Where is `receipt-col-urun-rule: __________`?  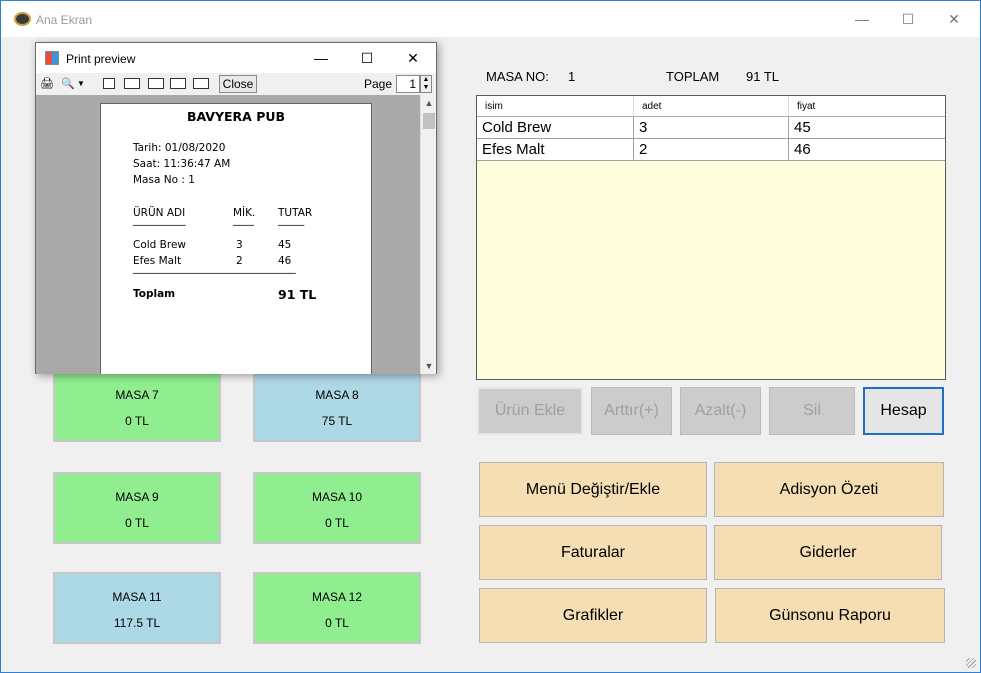 receipt-col-urun-rule: __________ is located at coordinates (159, 220).